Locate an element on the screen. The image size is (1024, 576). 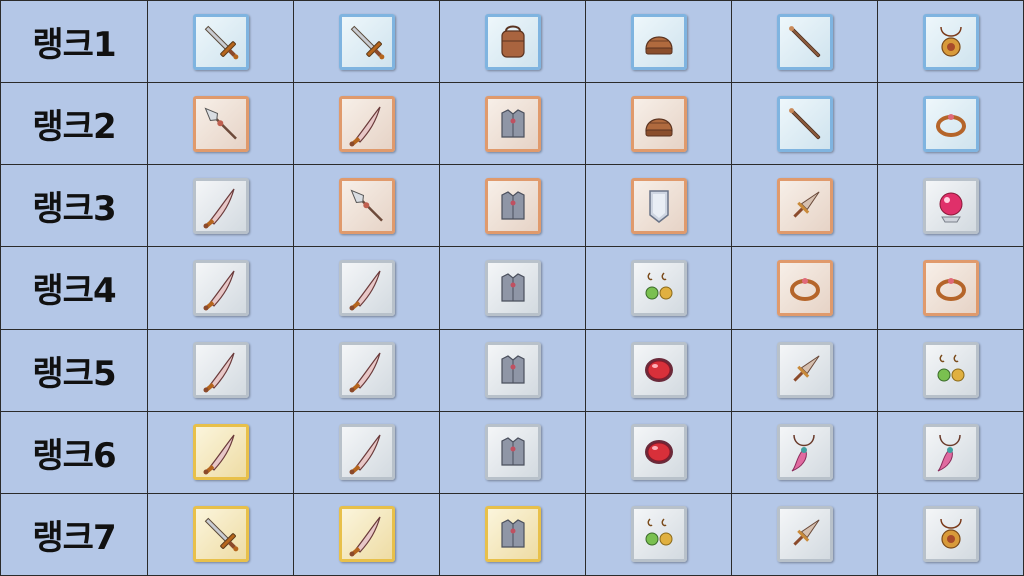
helmet-icon is located at coordinates (658, 45).